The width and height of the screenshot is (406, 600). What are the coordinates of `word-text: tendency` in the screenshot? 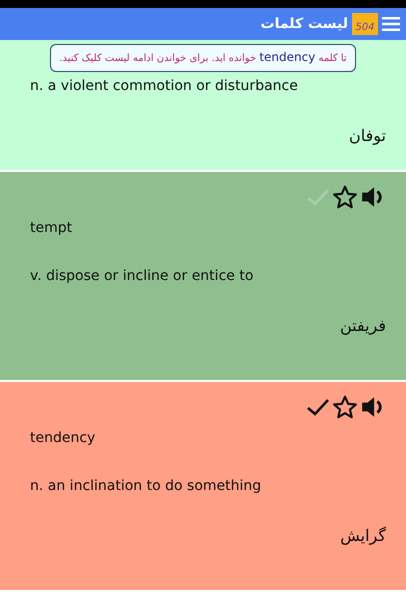 It's located at (63, 438).